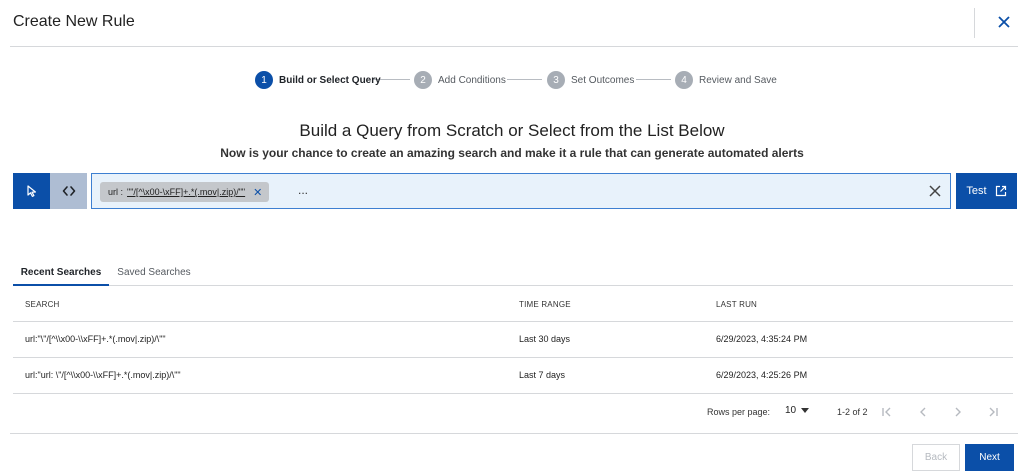 Image resolution: width=1024 pixels, height=476 pixels. I want to click on step-1: 1 Build or Select Query, so click(318, 80).